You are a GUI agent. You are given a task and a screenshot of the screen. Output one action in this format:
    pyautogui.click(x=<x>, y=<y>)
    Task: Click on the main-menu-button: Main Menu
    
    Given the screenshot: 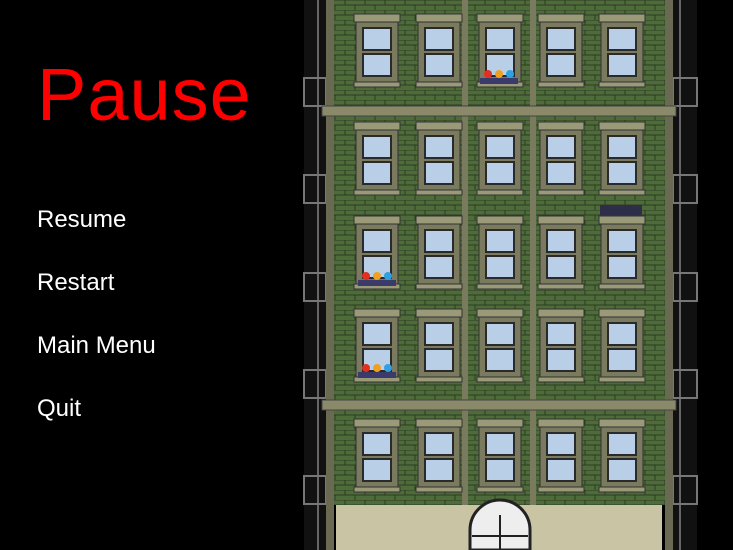 What is the action you would take?
    pyautogui.click(x=96, y=346)
    